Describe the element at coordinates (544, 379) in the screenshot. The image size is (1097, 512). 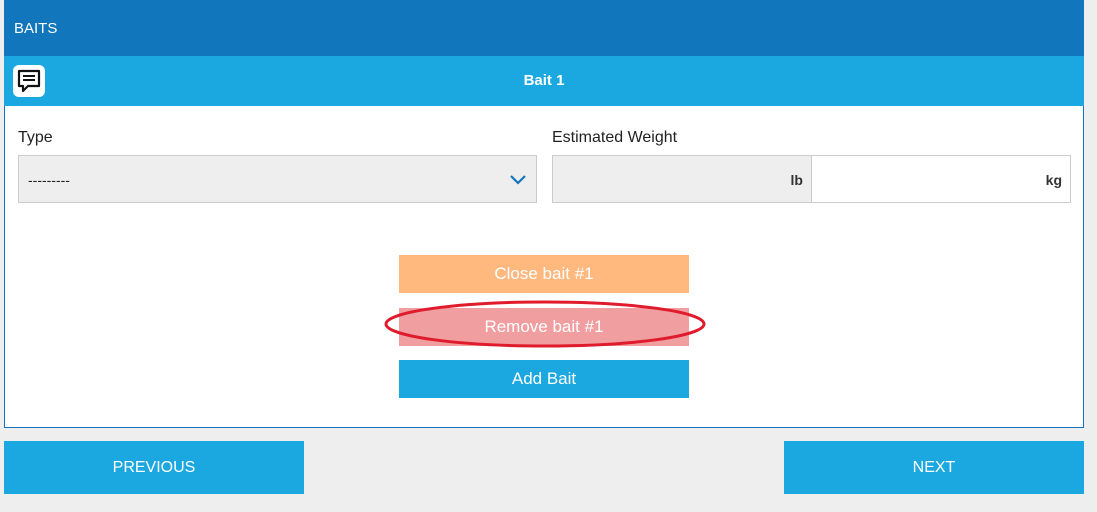
I see `add-bait-button: Add Bait` at that location.